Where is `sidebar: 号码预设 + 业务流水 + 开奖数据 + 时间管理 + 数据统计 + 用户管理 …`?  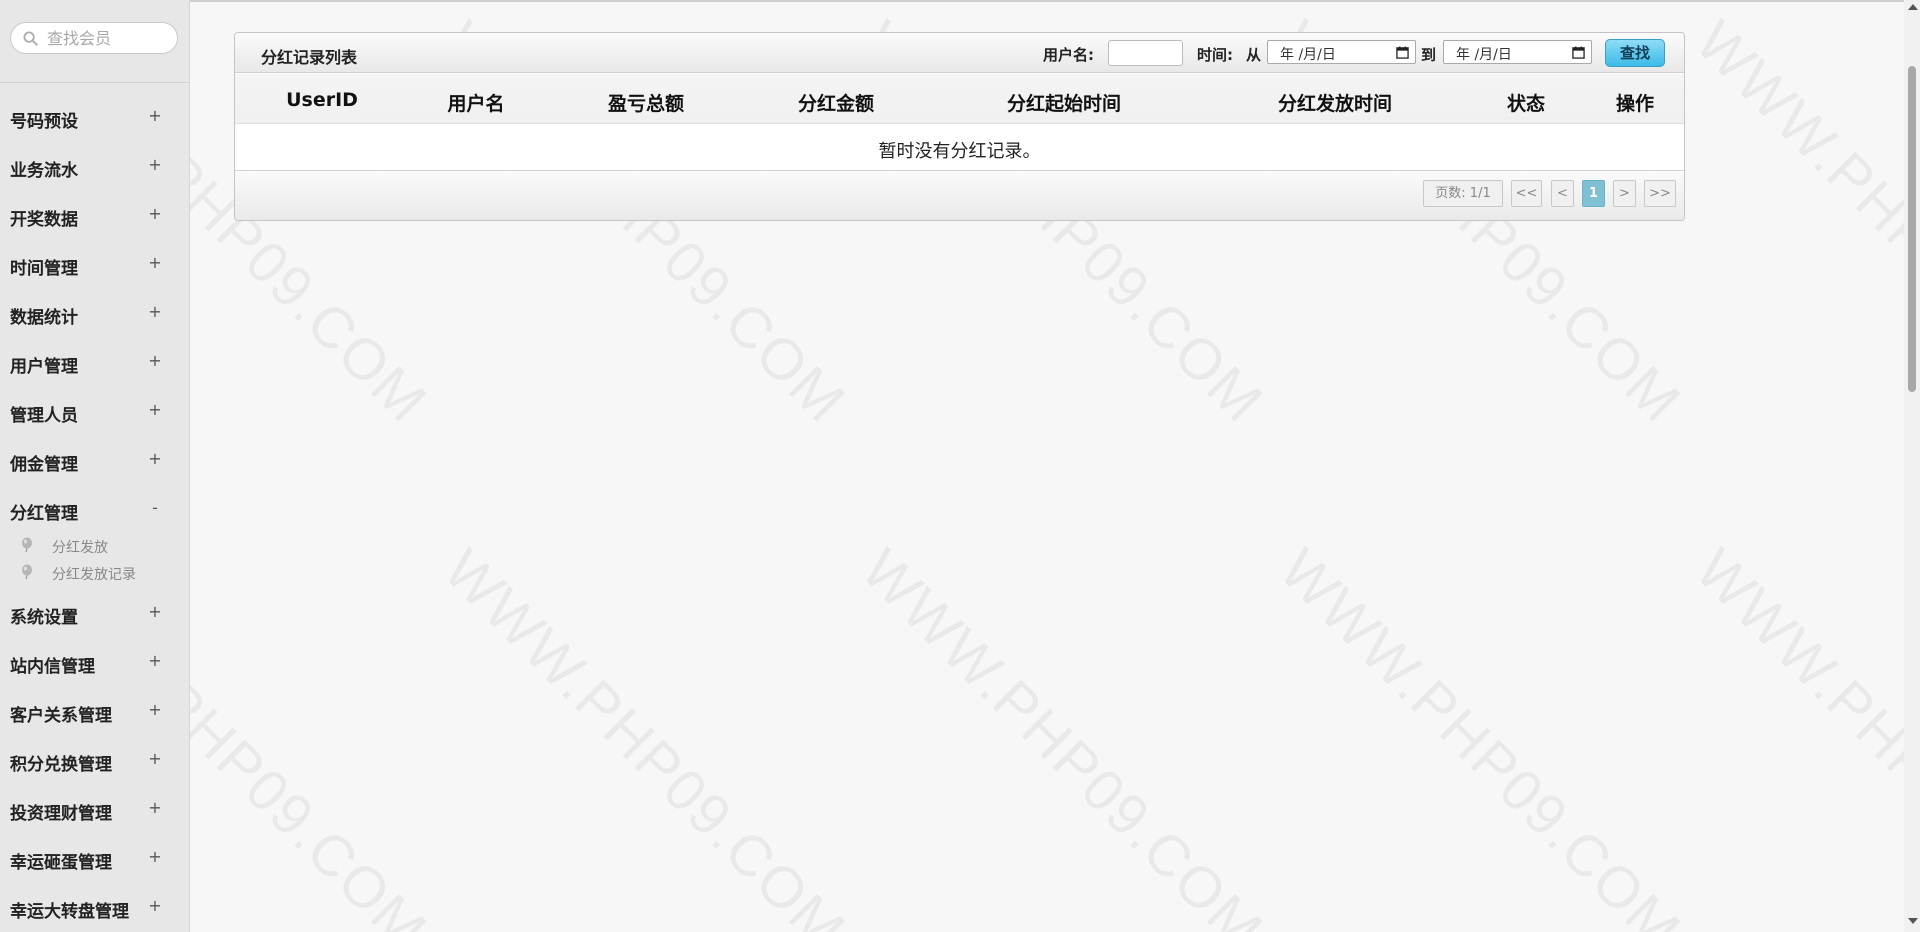 sidebar: 号码预设 + 业务流水 + 开奖数据 + 时间管理 + 数据统计 + 用户管理 … is located at coordinates (95, 466).